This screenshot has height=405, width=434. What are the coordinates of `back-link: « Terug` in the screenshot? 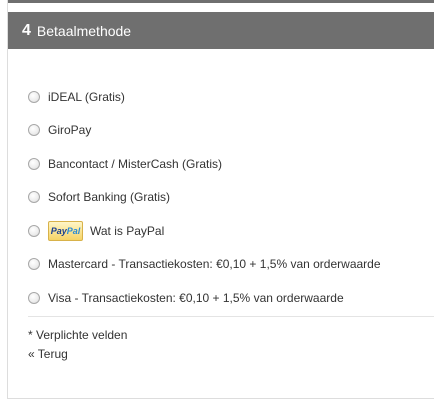 It's located at (48, 354).